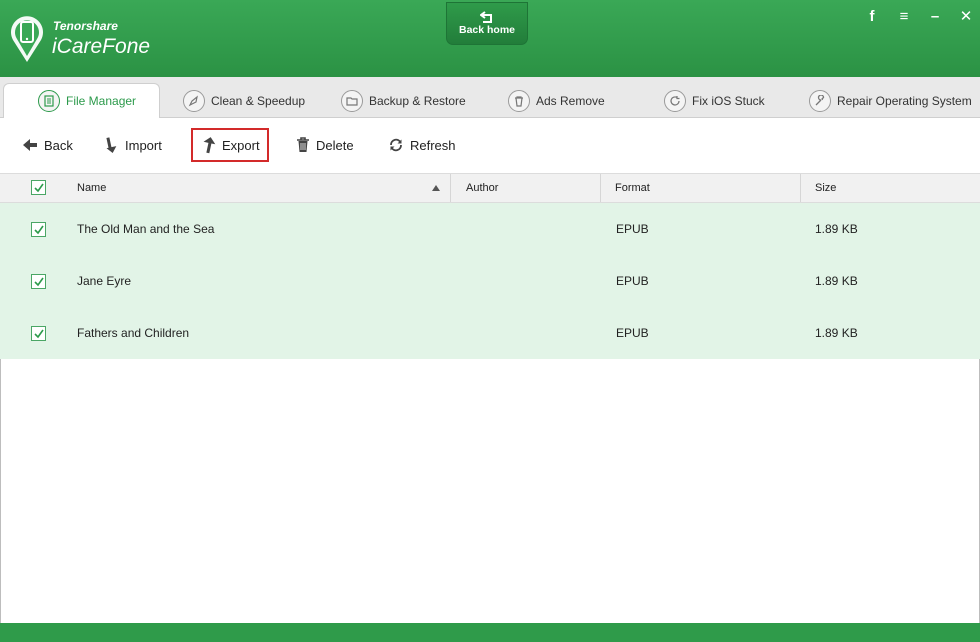 This screenshot has height=642, width=980. I want to click on export-button: Export, so click(230, 145).